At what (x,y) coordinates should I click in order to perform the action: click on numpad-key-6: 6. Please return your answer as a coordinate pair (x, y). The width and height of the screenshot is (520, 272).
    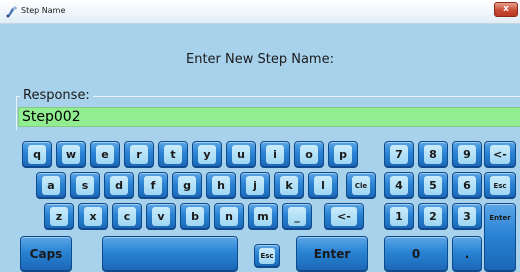
    Looking at the image, I should click on (467, 185).